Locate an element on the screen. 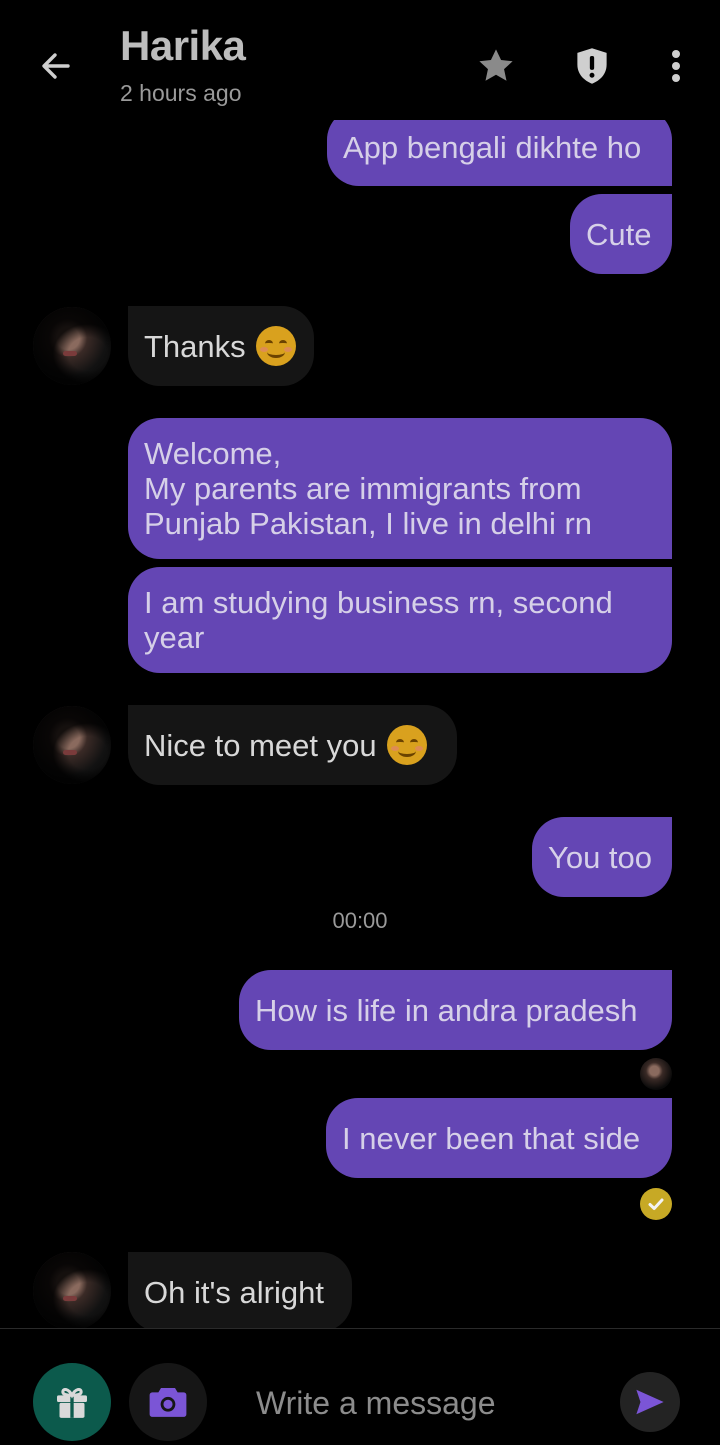  message-bubble-outgoing: How is life in andra pradesh is located at coordinates (455, 1010).